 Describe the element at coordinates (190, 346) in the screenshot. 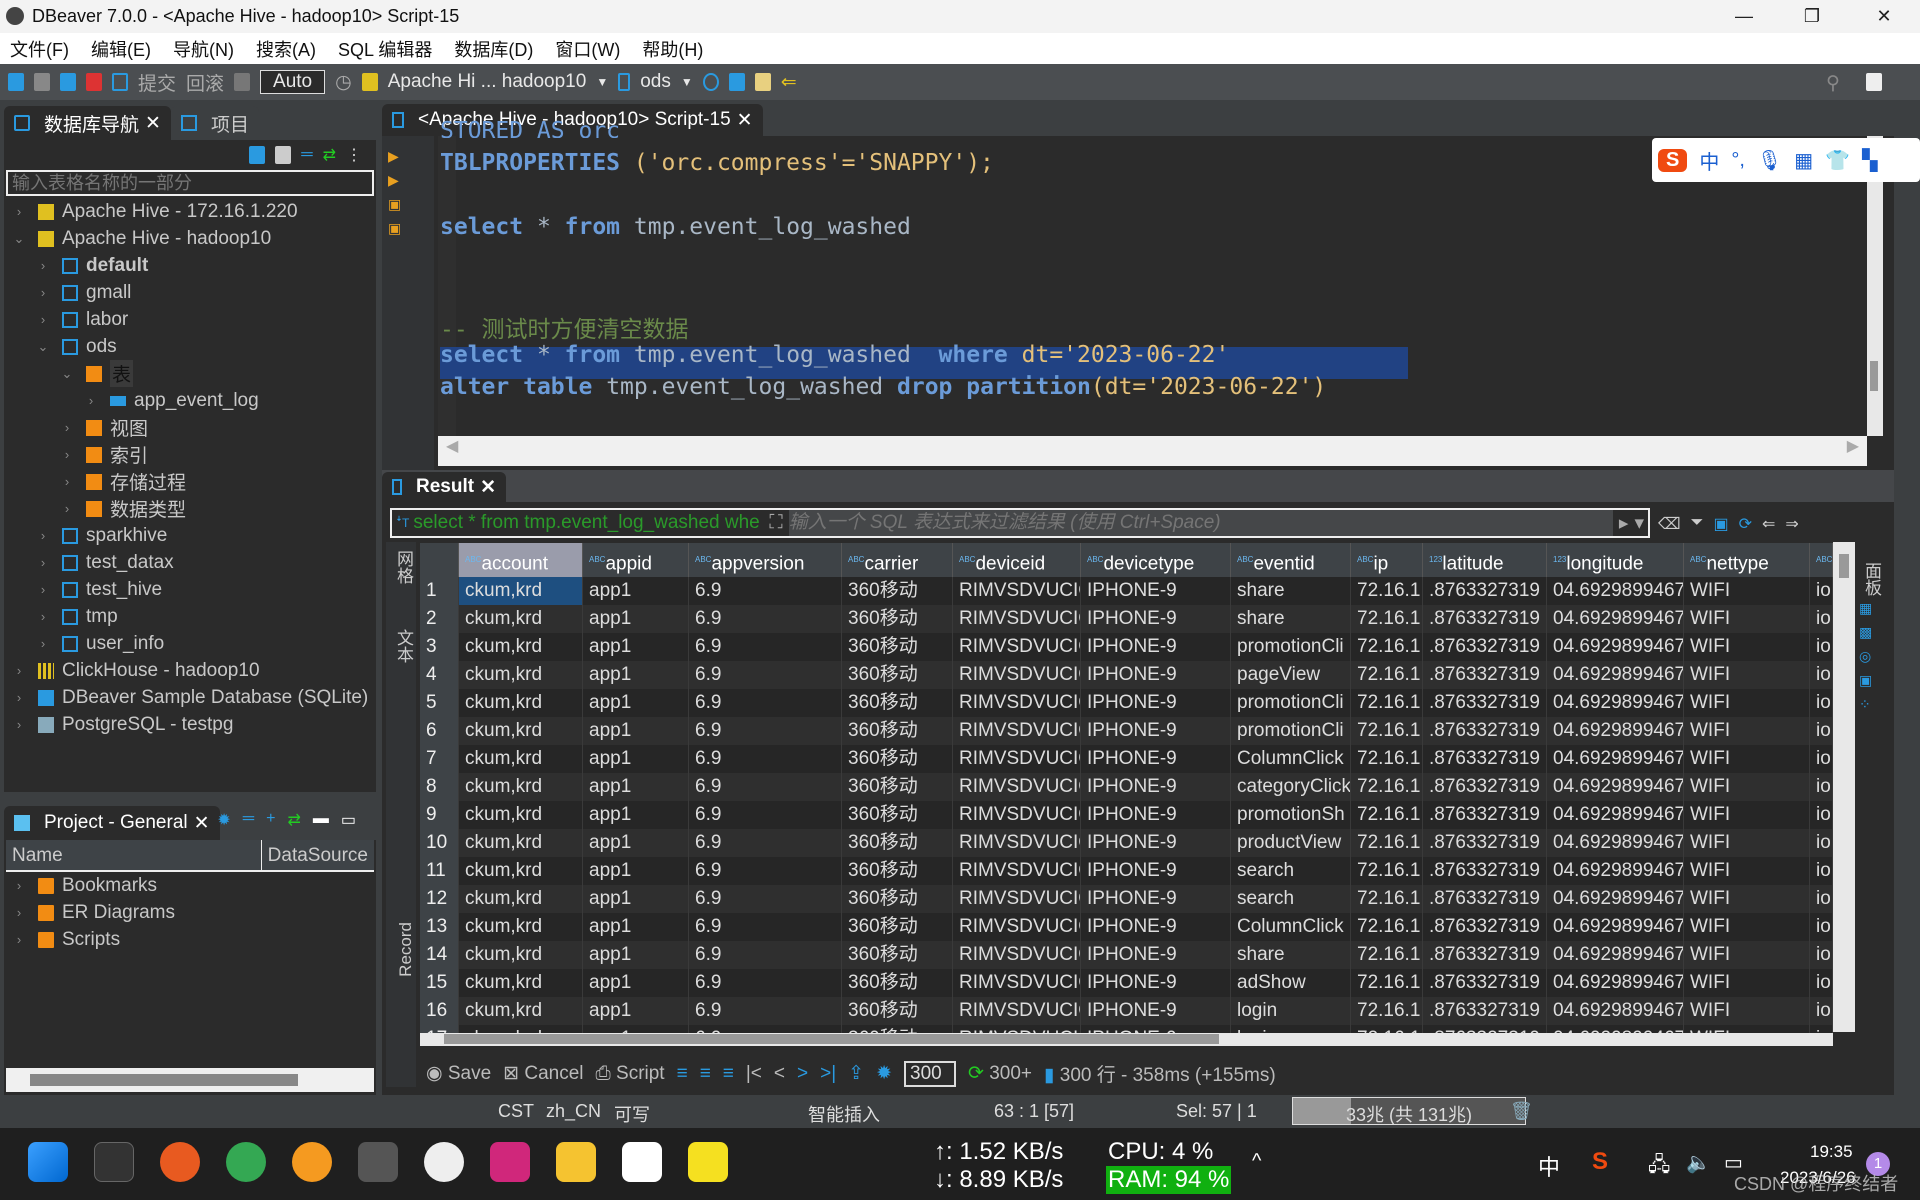

I see `tree-item: ⌄ ods` at that location.